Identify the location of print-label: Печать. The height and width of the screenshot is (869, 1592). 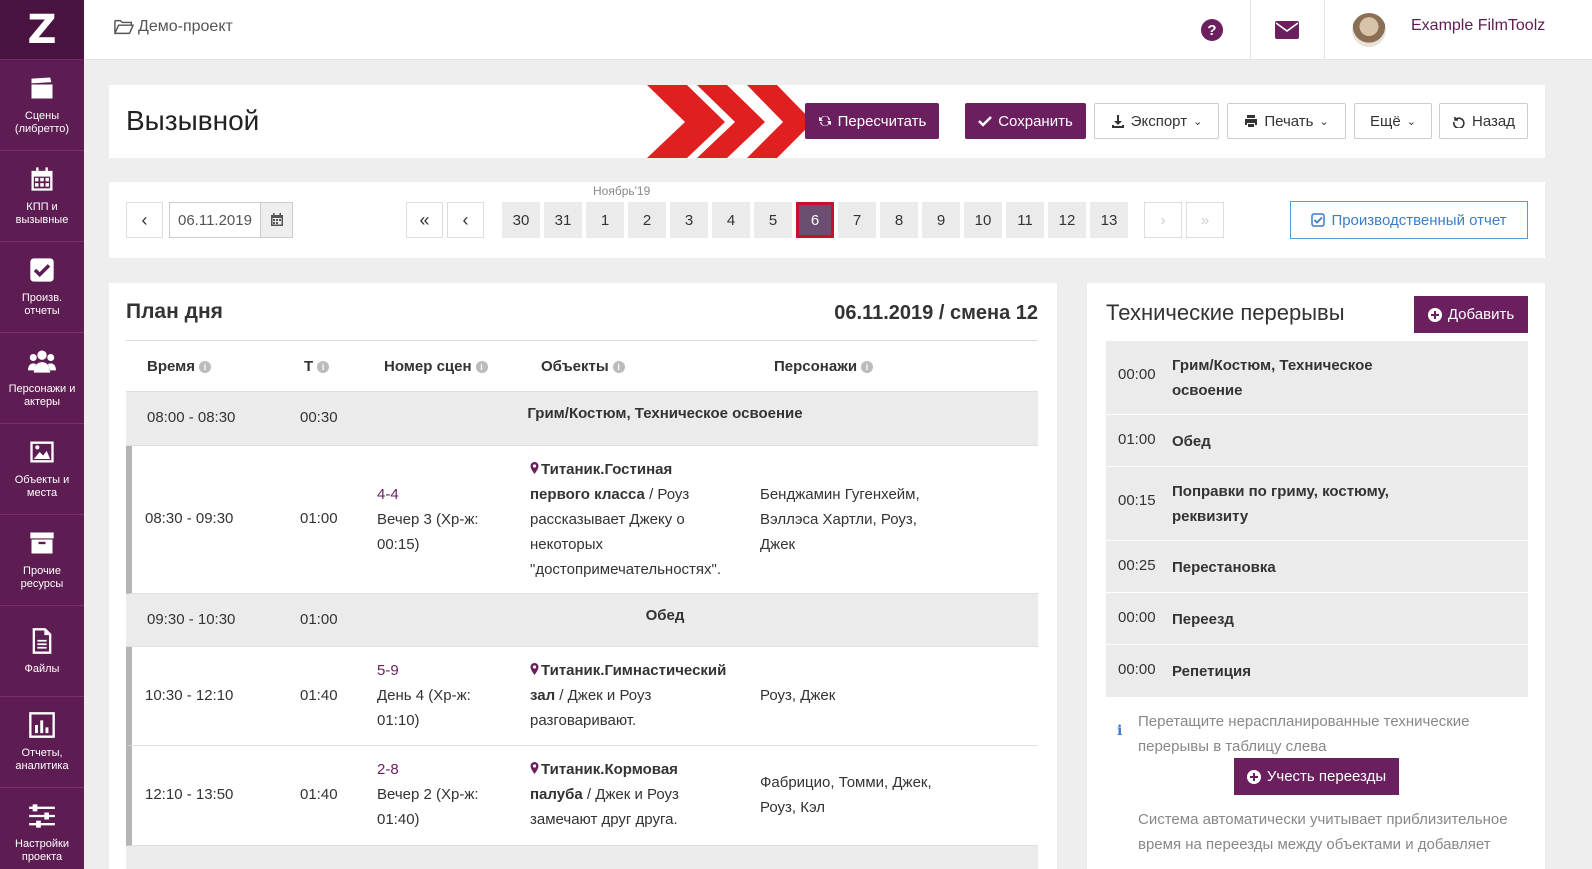
(1289, 121).